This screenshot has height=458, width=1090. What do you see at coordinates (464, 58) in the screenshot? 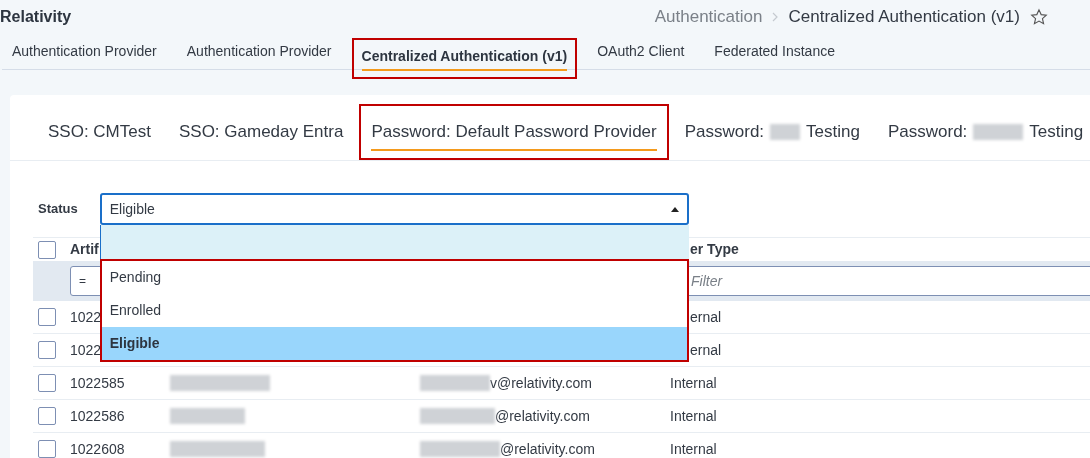
I see `tab: Centralized Authentication (v1)` at bounding box center [464, 58].